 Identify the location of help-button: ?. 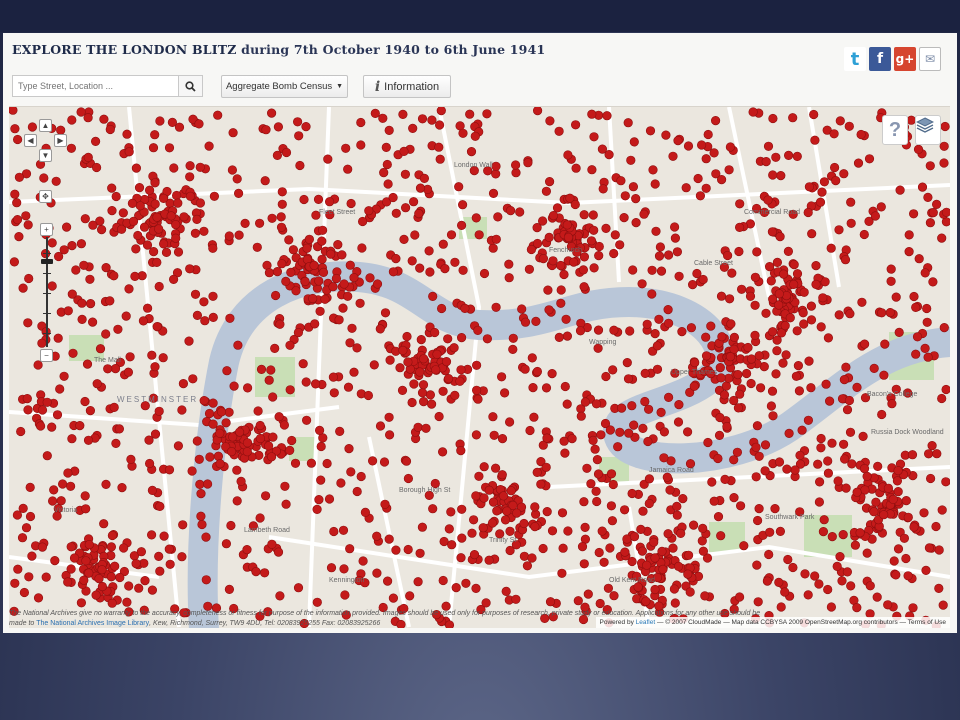
(895, 130).